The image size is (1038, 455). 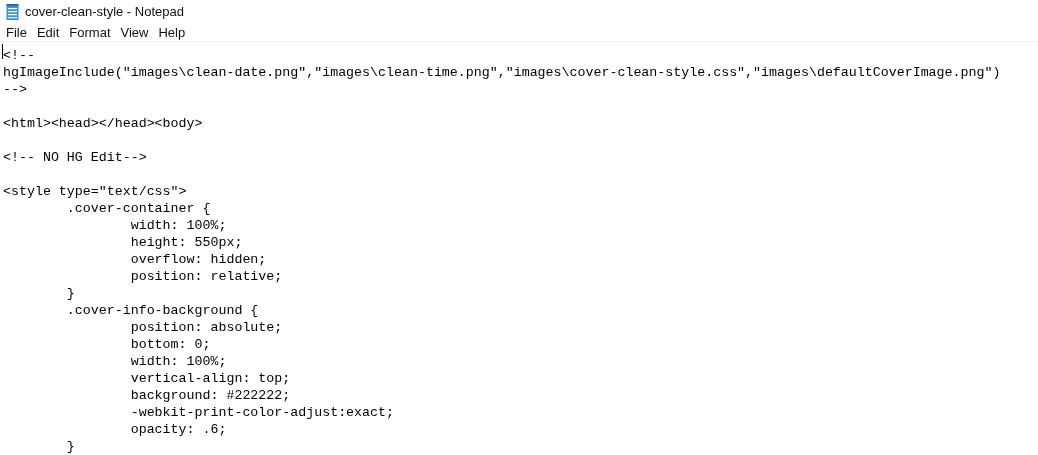 What do you see at coordinates (16, 32) in the screenshot?
I see `menu-item: File` at bounding box center [16, 32].